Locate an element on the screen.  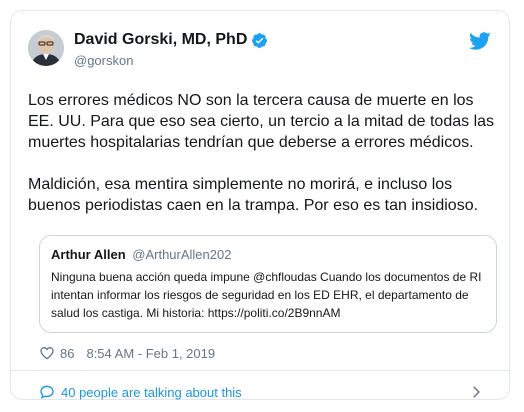
twitter-bird-icon is located at coordinates (480, 41).